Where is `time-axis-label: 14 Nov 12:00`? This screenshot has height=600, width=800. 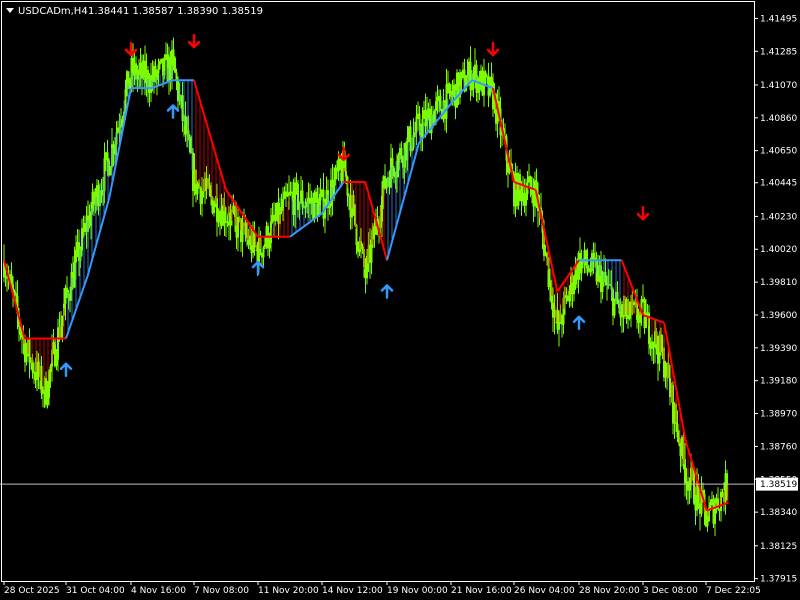
time-axis-label: 14 Nov 12:00 is located at coordinates (352, 591).